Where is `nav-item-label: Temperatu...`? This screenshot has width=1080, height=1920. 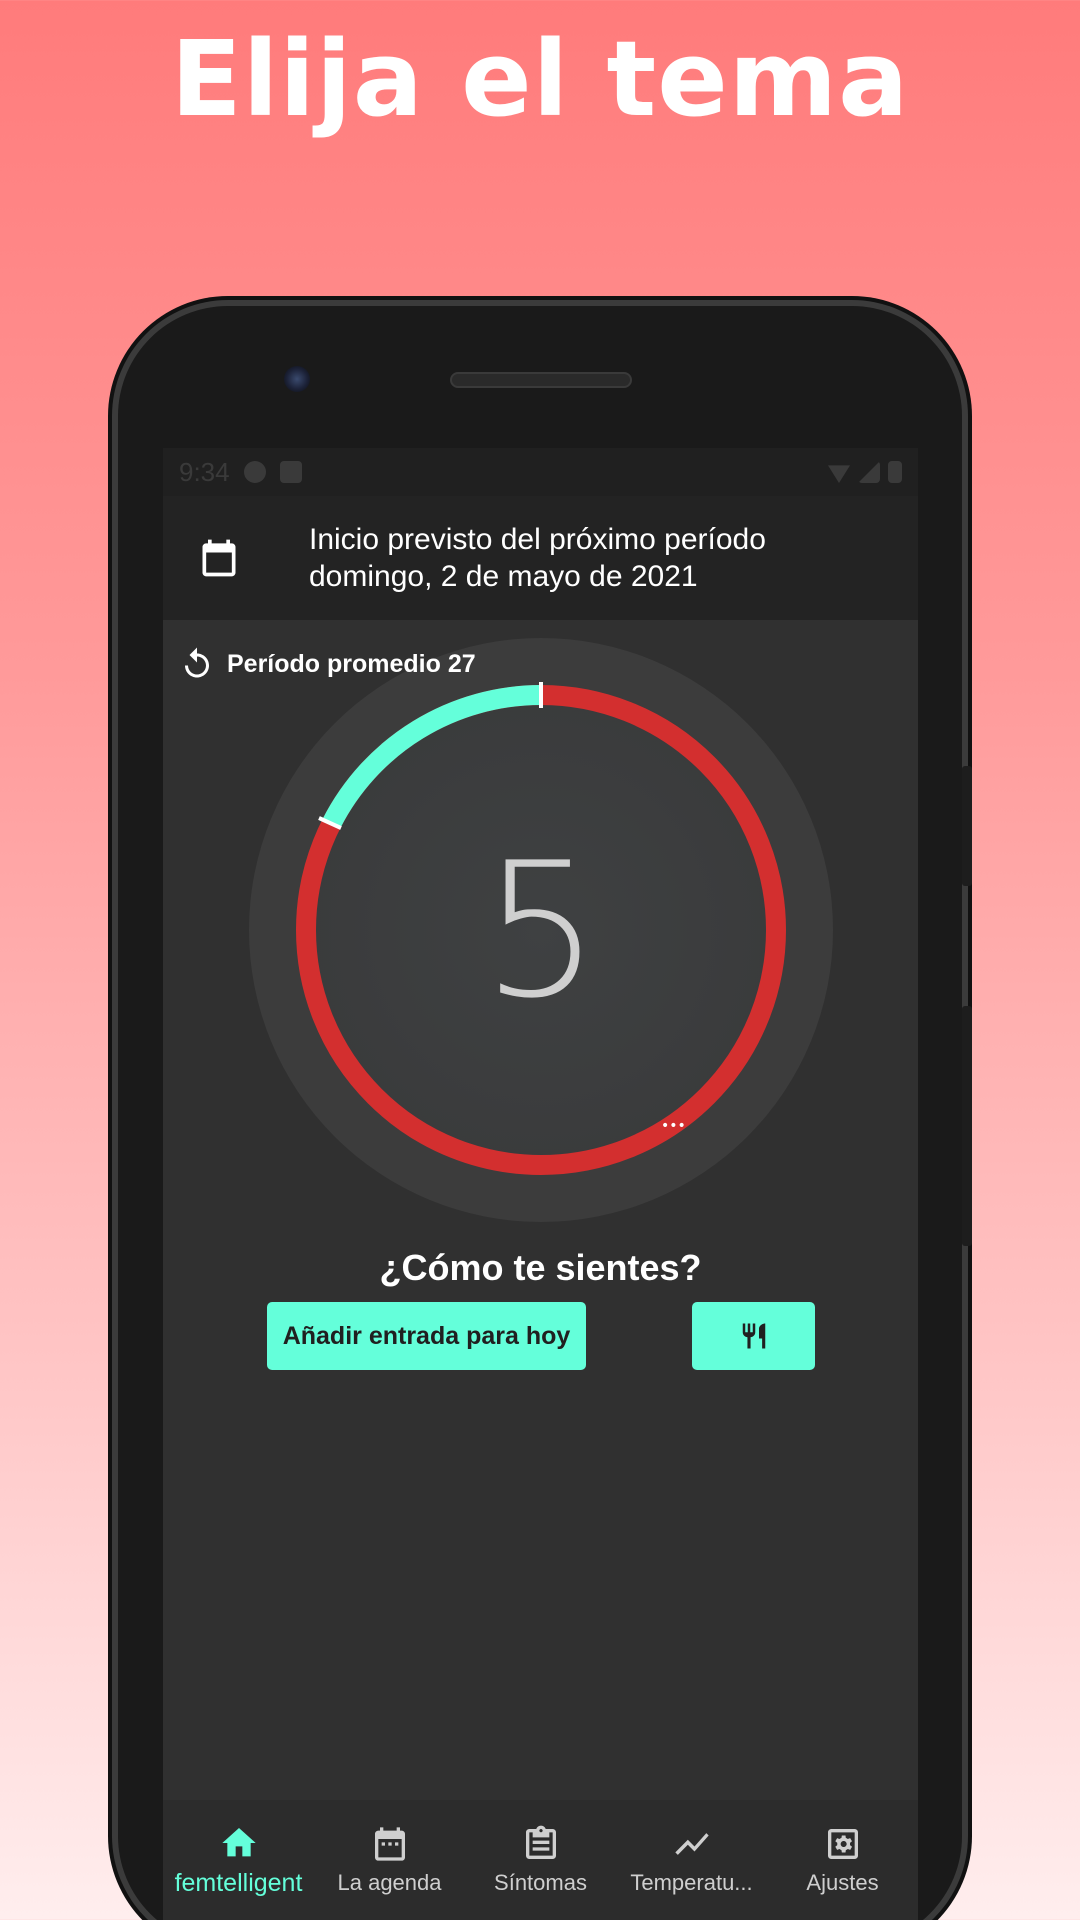 nav-item-label: Temperatu... is located at coordinates (691, 1882).